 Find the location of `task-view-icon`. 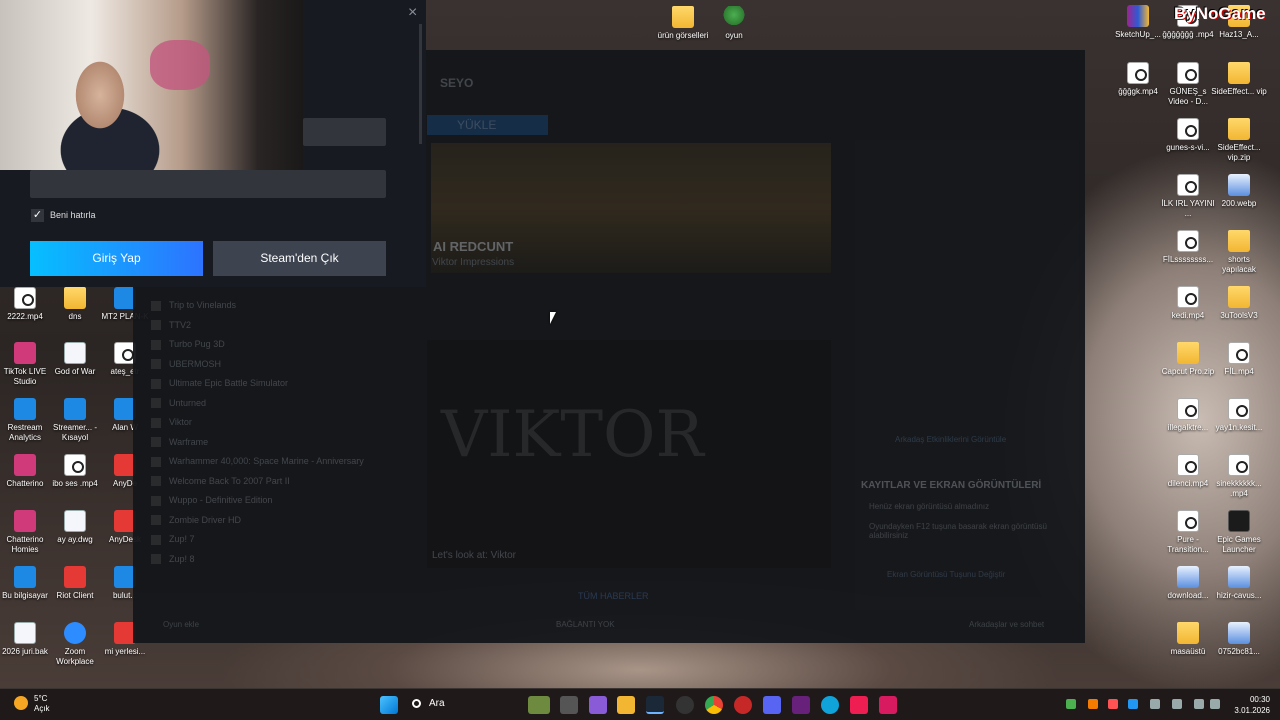

task-view-icon is located at coordinates (569, 705).